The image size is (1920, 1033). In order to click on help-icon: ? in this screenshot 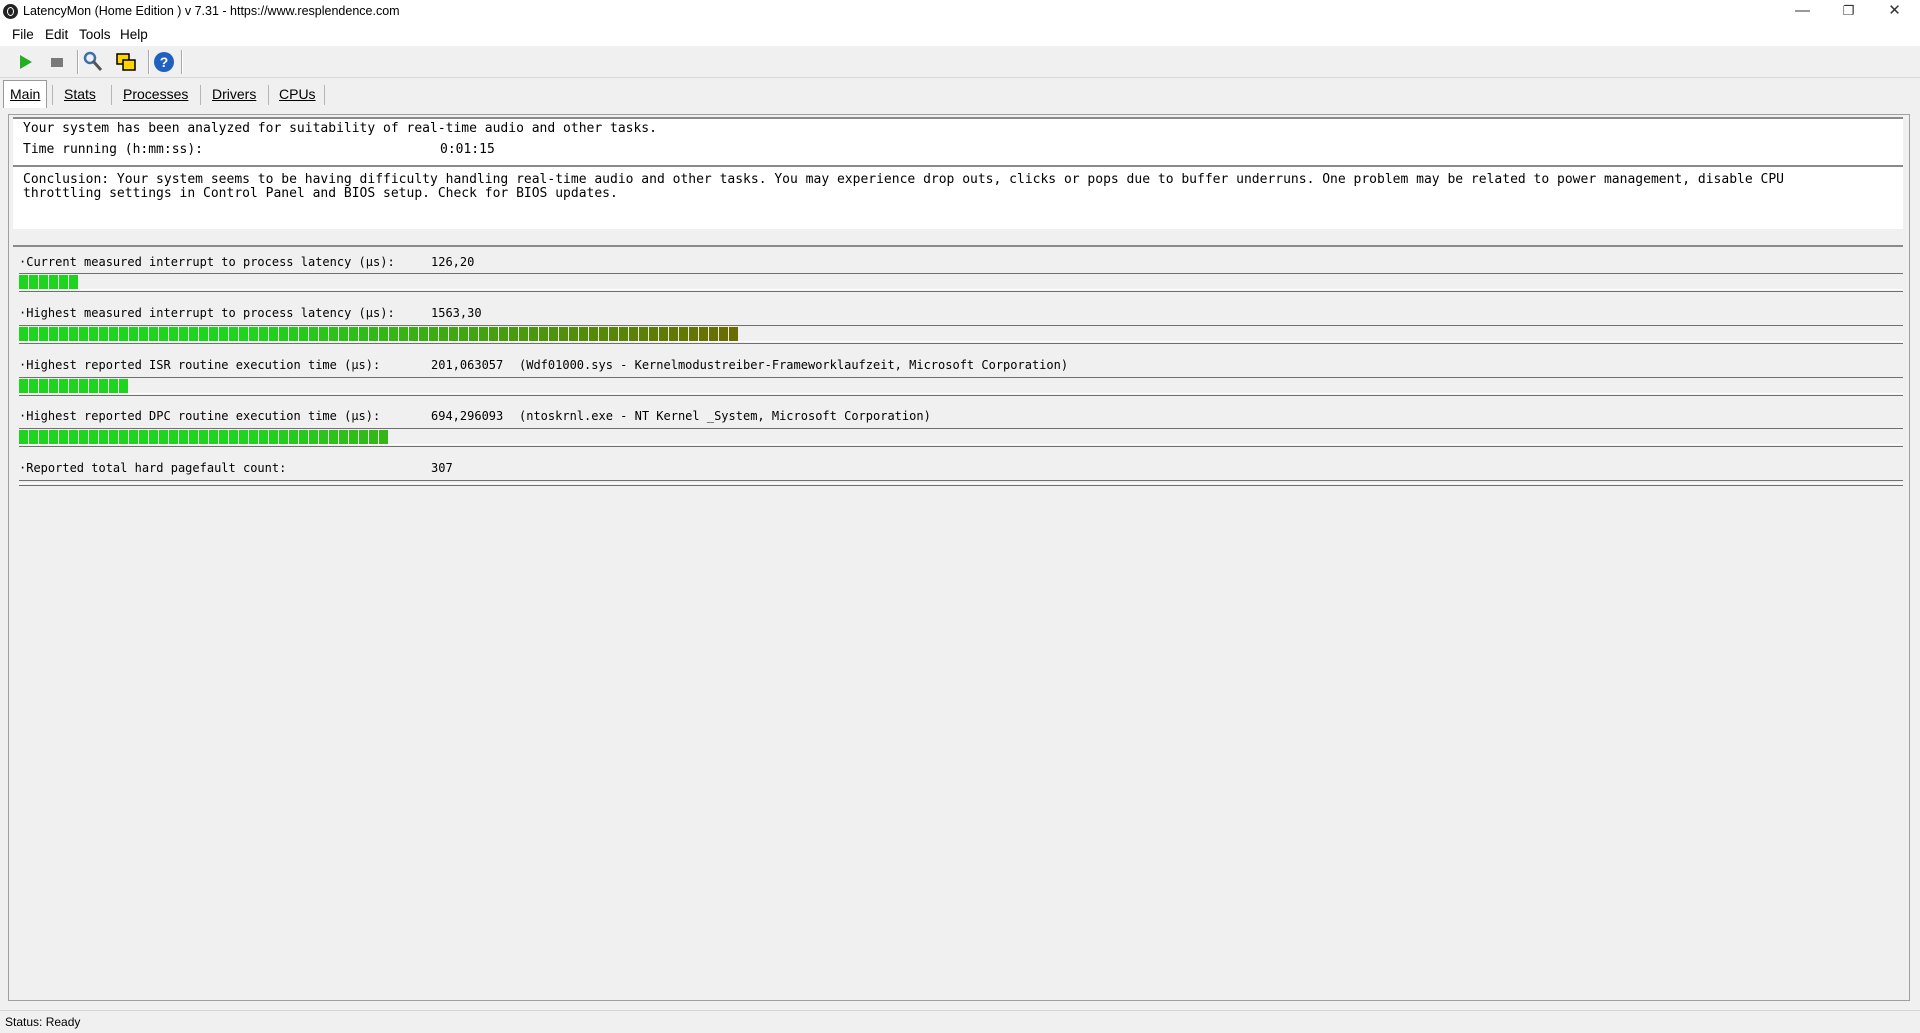, I will do `click(164, 62)`.